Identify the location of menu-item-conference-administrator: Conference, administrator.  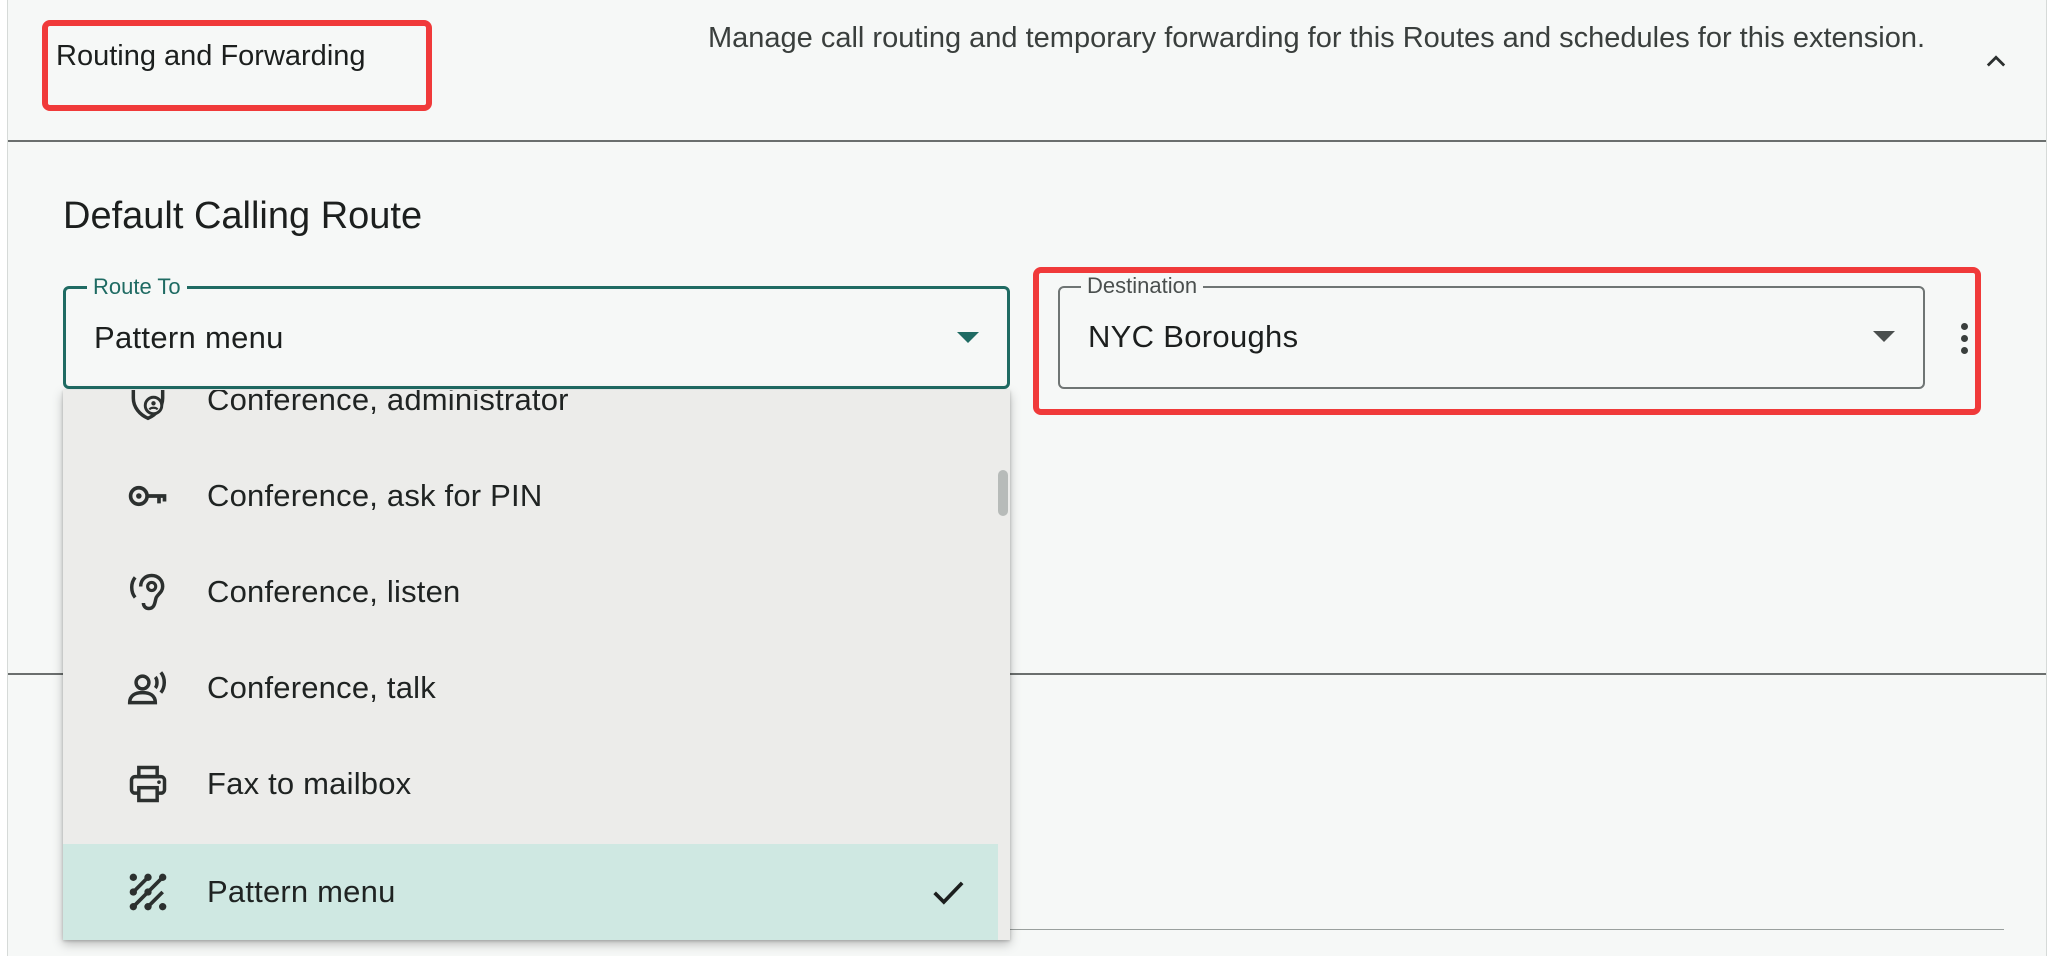
(530, 419).